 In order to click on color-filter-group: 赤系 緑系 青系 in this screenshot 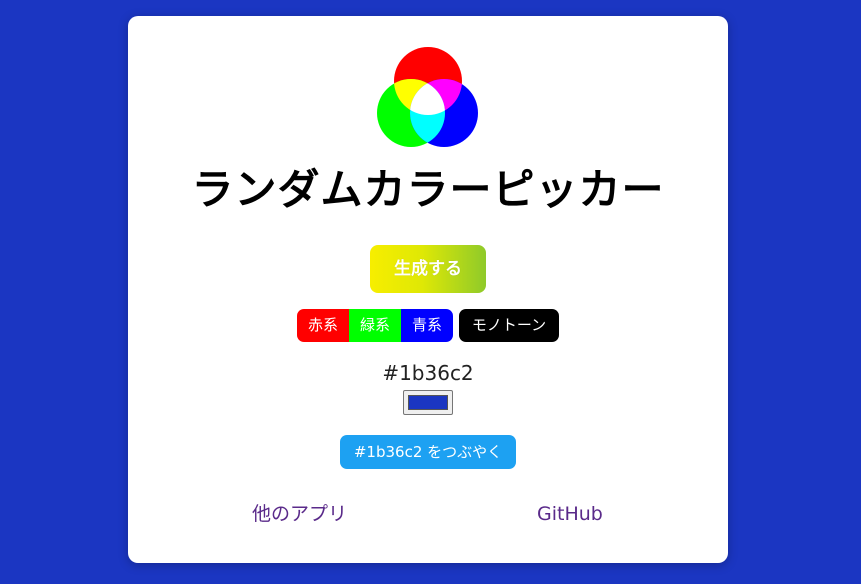, I will do `click(375, 325)`.